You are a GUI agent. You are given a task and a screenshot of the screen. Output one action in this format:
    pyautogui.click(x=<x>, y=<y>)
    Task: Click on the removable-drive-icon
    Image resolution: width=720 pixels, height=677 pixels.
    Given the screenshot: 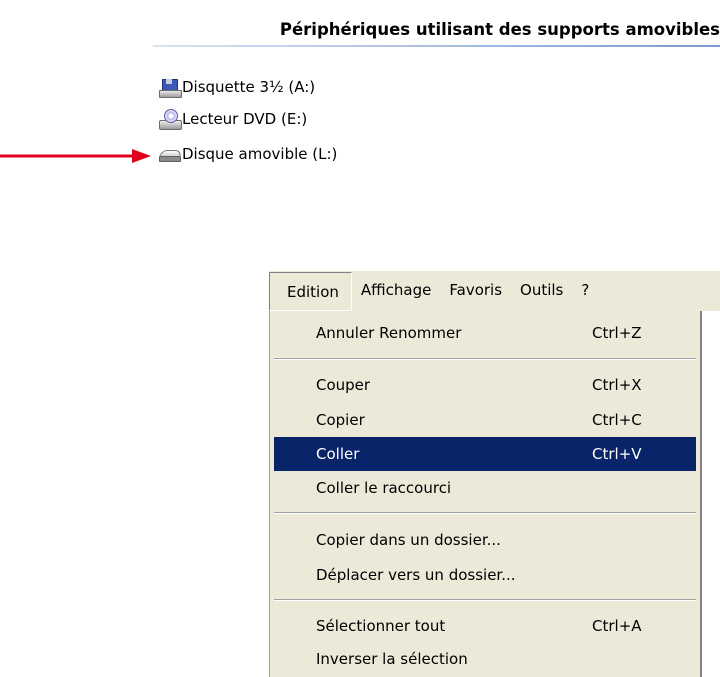 What is the action you would take?
    pyautogui.click(x=170, y=154)
    